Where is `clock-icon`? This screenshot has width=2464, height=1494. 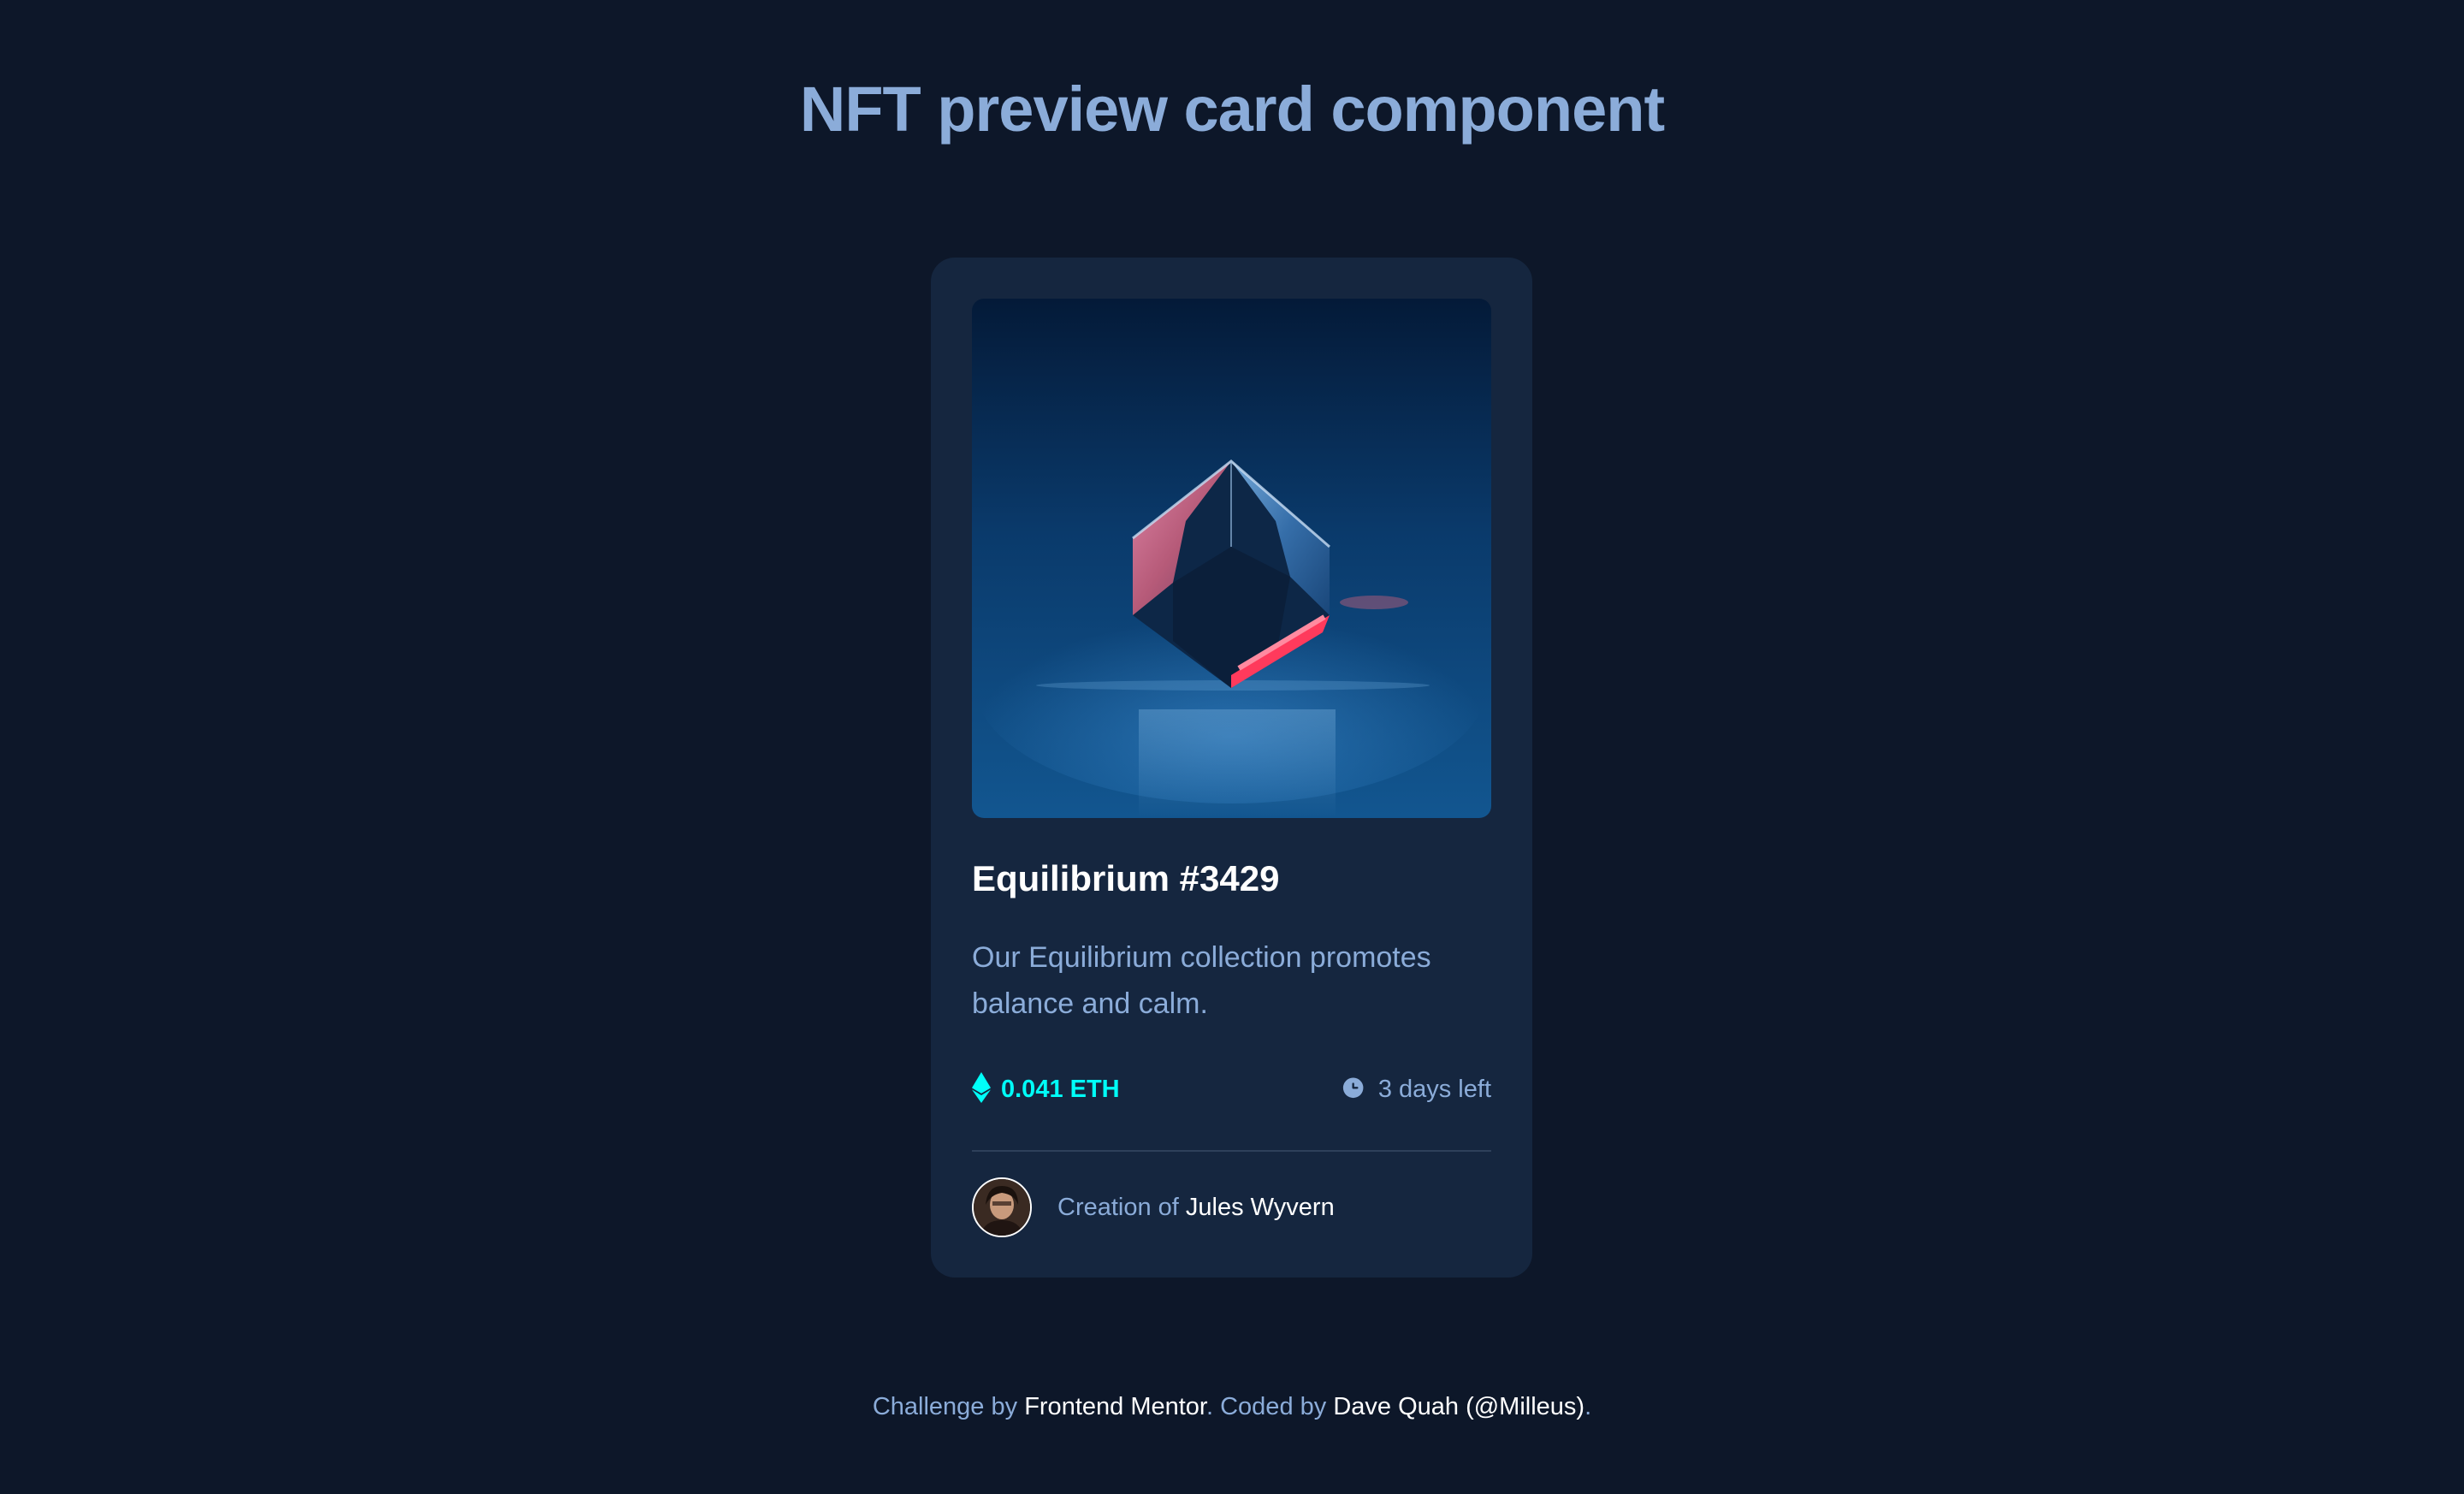
clock-icon is located at coordinates (1353, 1090).